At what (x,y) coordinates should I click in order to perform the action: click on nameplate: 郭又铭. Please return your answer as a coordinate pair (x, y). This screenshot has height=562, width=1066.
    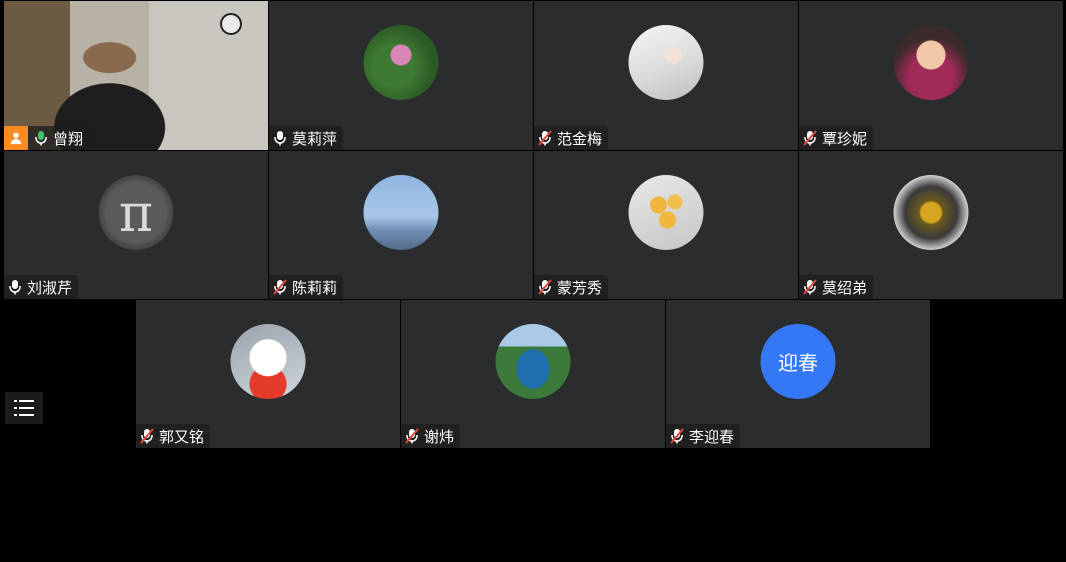
    Looking at the image, I should click on (173, 436).